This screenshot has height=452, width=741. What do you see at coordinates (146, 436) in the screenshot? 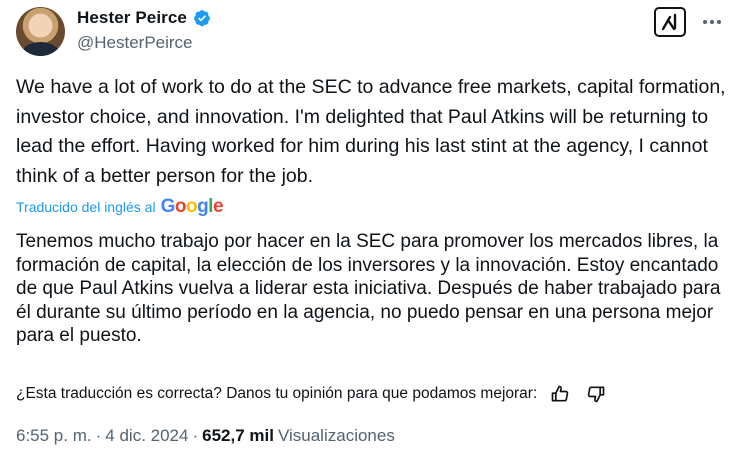
I see `tweet-date: 4 dic. 2024` at bounding box center [146, 436].